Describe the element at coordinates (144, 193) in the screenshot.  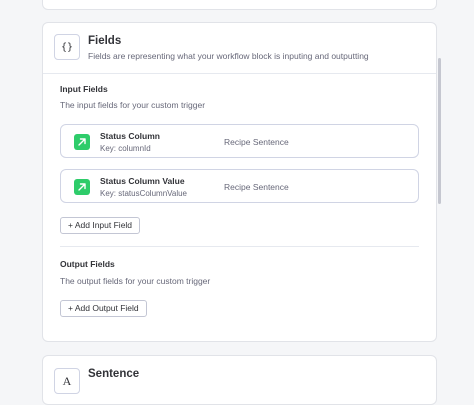
I see `field-key: Key: statusColumnValue` at that location.